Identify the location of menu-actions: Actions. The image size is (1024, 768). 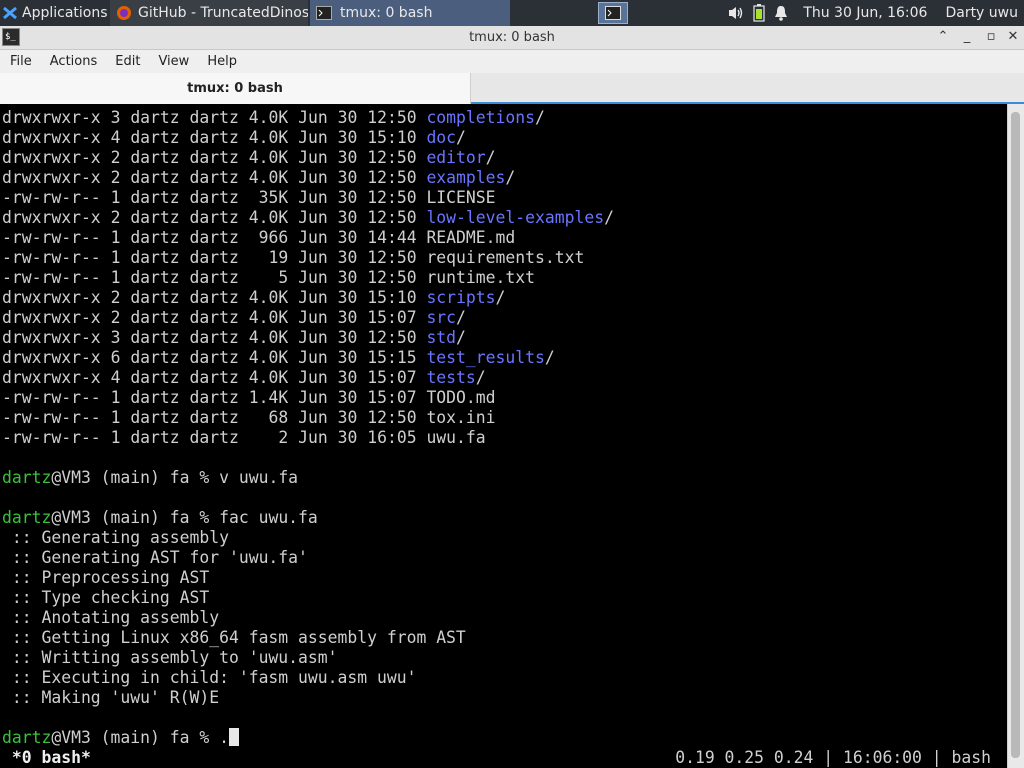
(73, 61).